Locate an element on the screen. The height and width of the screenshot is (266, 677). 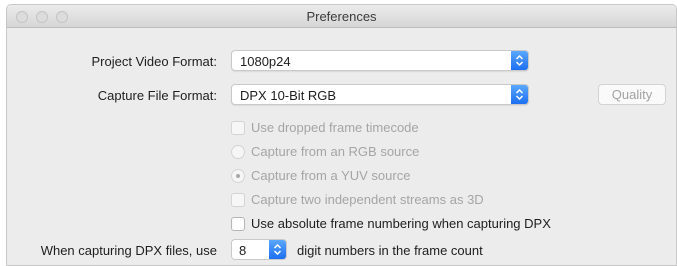
option-label: Capture from a YUV source is located at coordinates (331, 175).